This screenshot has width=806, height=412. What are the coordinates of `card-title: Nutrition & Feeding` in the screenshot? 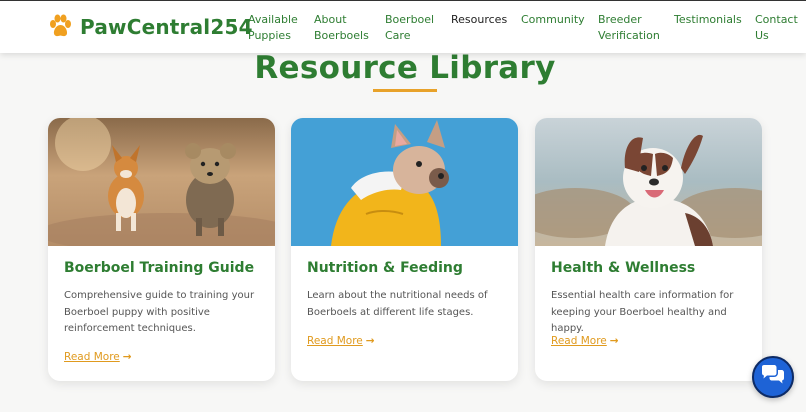 It's located at (385, 268).